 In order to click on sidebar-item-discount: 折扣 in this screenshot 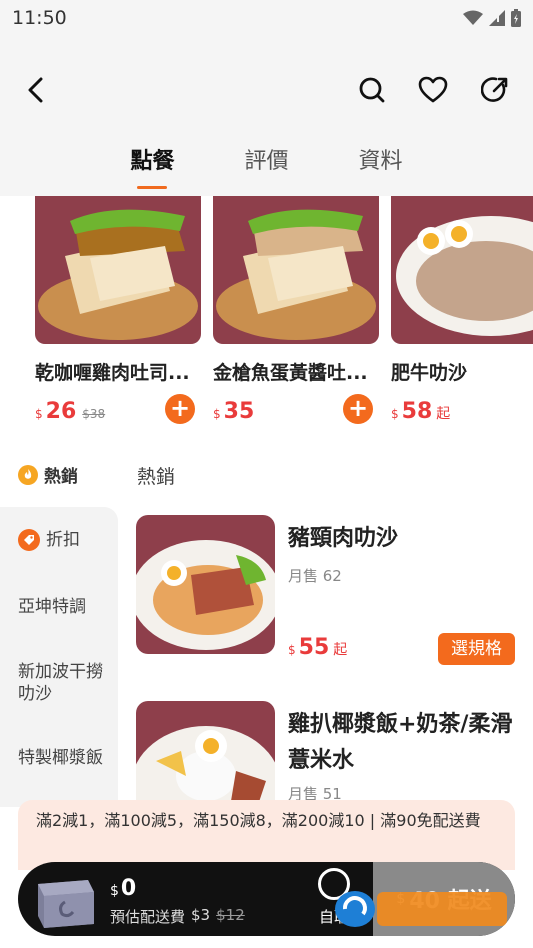, I will do `click(63, 540)`.